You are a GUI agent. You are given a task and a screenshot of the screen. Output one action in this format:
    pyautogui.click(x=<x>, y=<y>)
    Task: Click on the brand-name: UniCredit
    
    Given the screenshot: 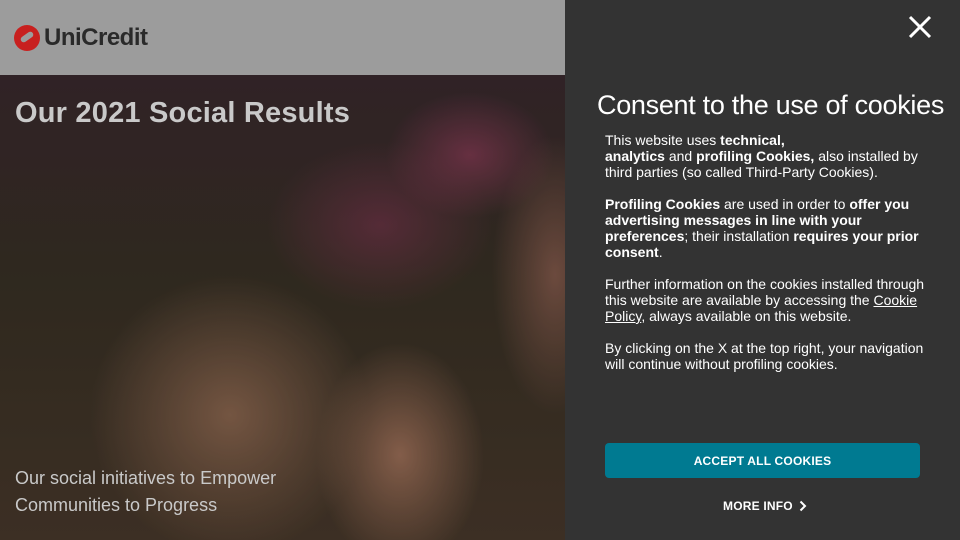 What is the action you would take?
    pyautogui.click(x=96, y=37)
    